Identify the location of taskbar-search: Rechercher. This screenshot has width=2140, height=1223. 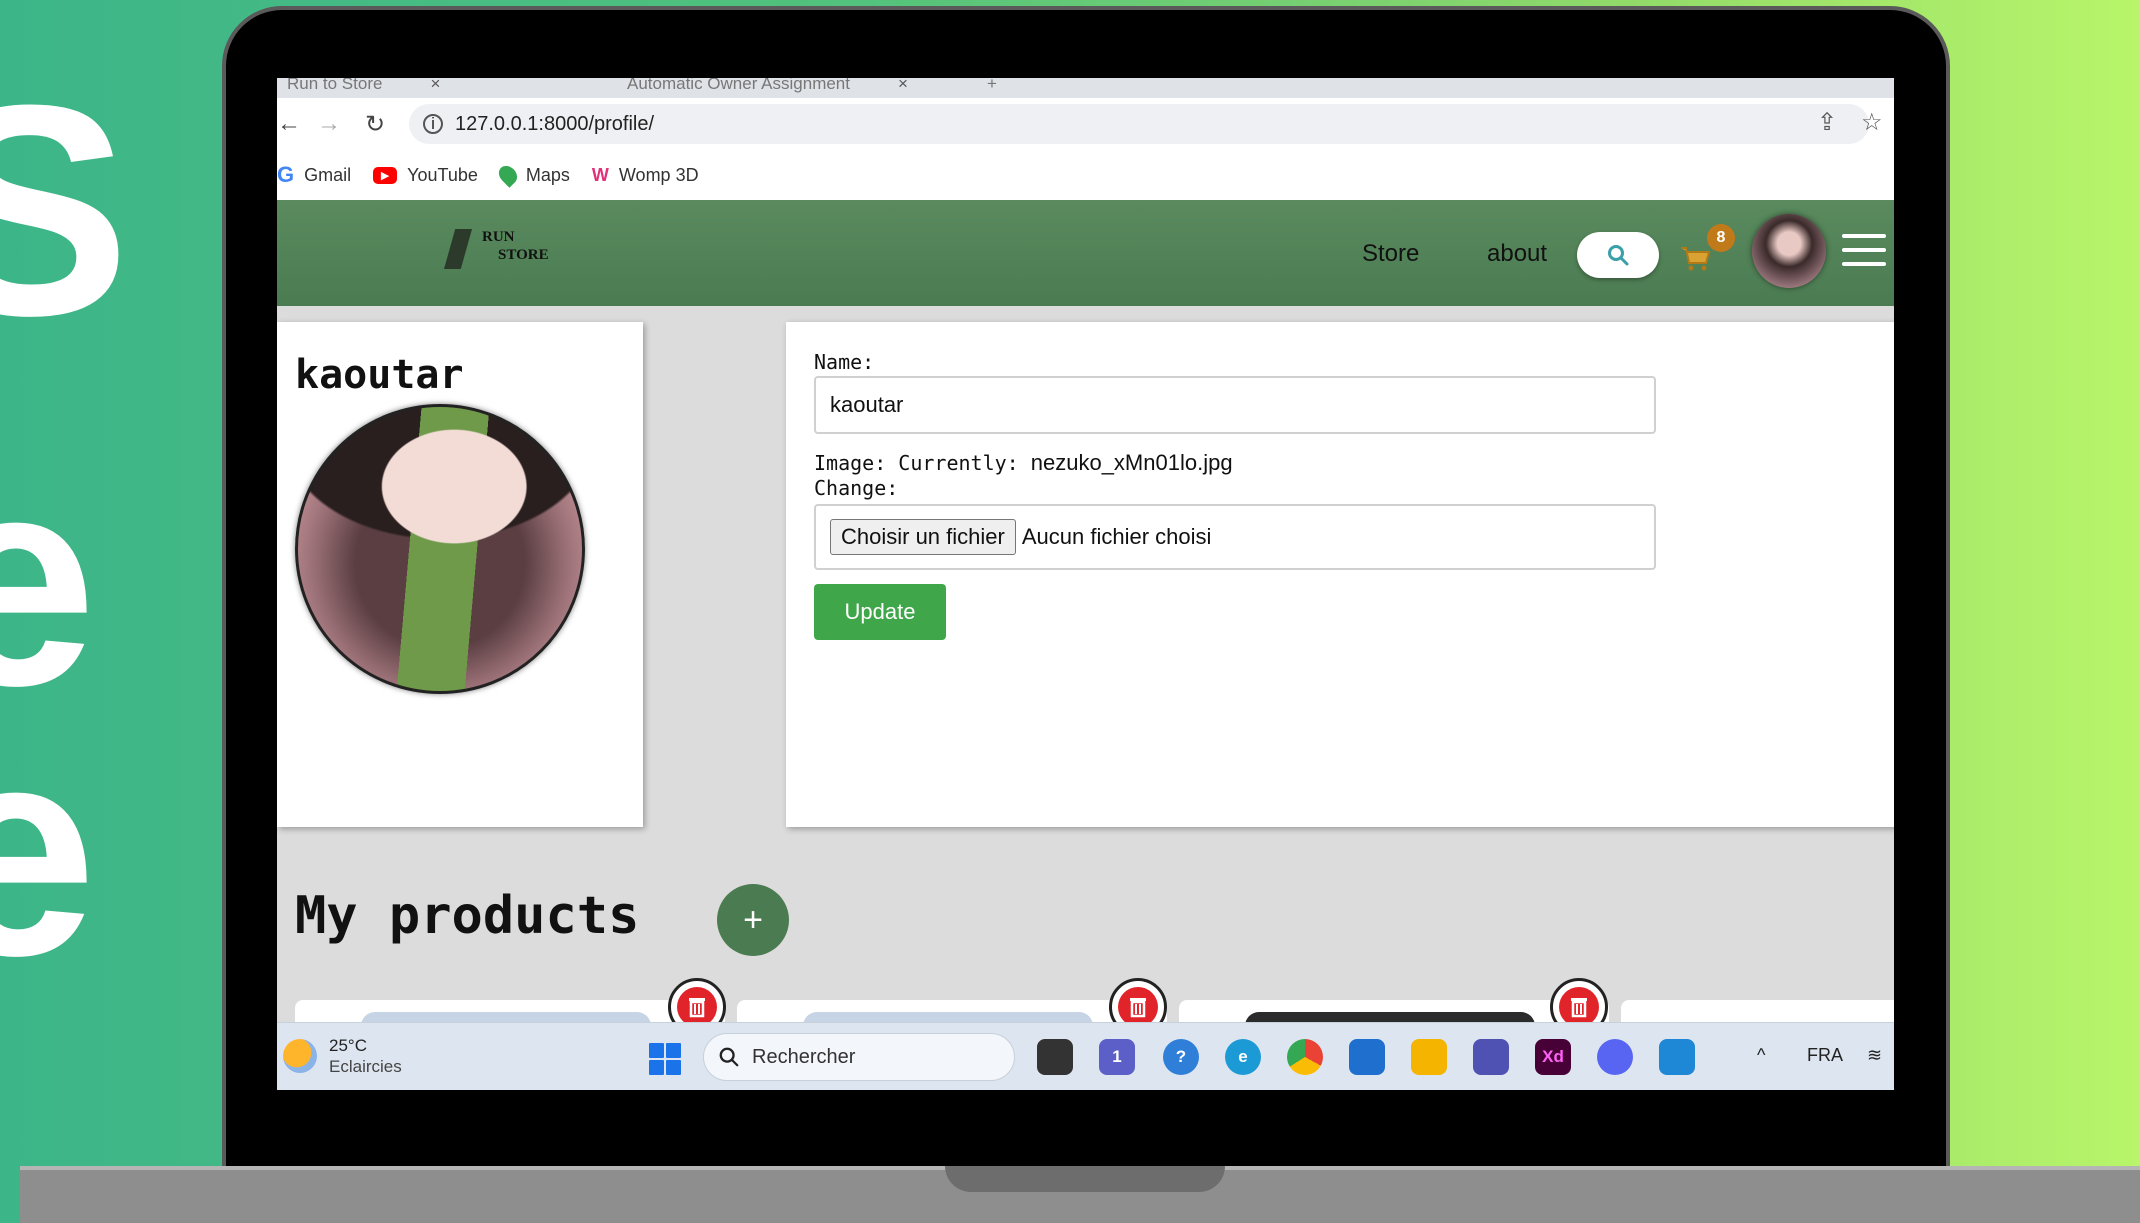
(859, 1057).